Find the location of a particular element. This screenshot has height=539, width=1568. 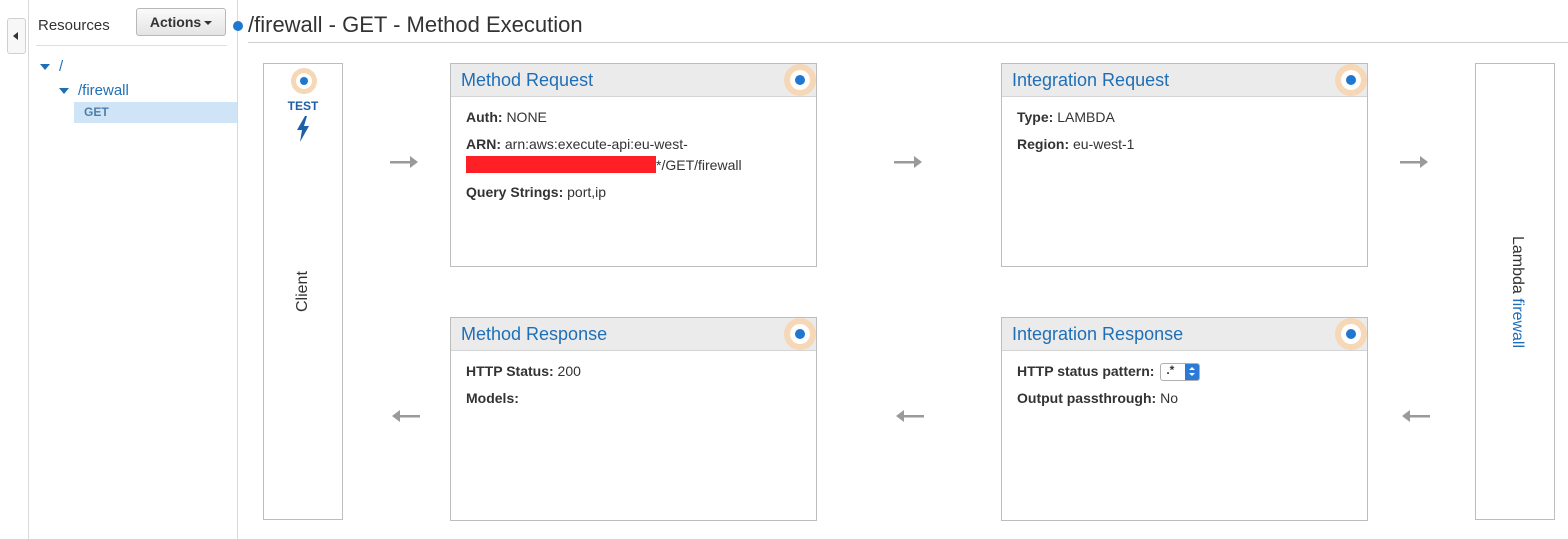

method-response-title: Method Response is located at coordinates (534, 334).